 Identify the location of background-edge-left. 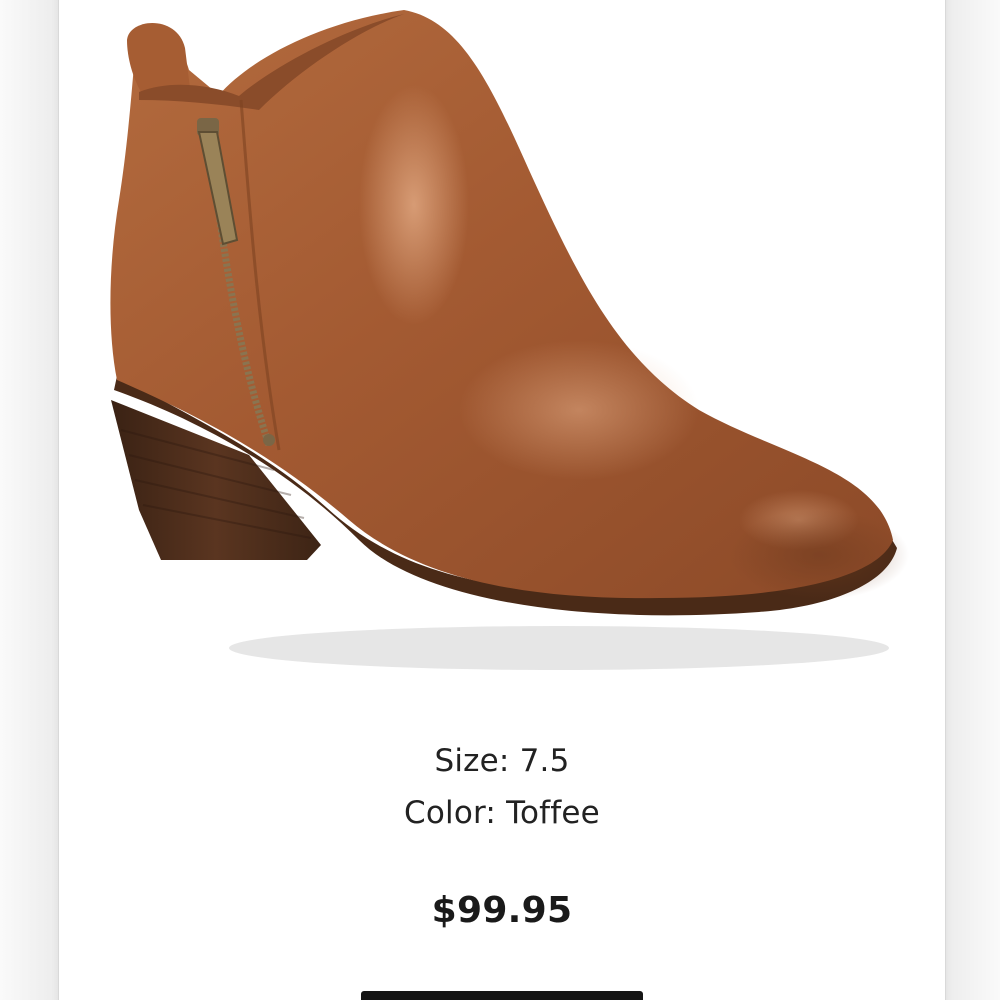
(29, 500).